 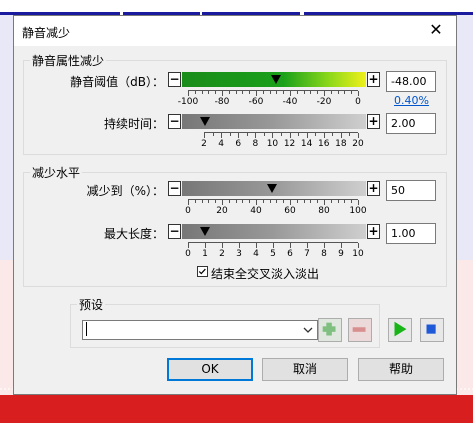 What do you see at coordinates (68, 61) in the screenshot?
I see `silence-properties-legend: 静音属性减少` at bounding box center [68, 61].